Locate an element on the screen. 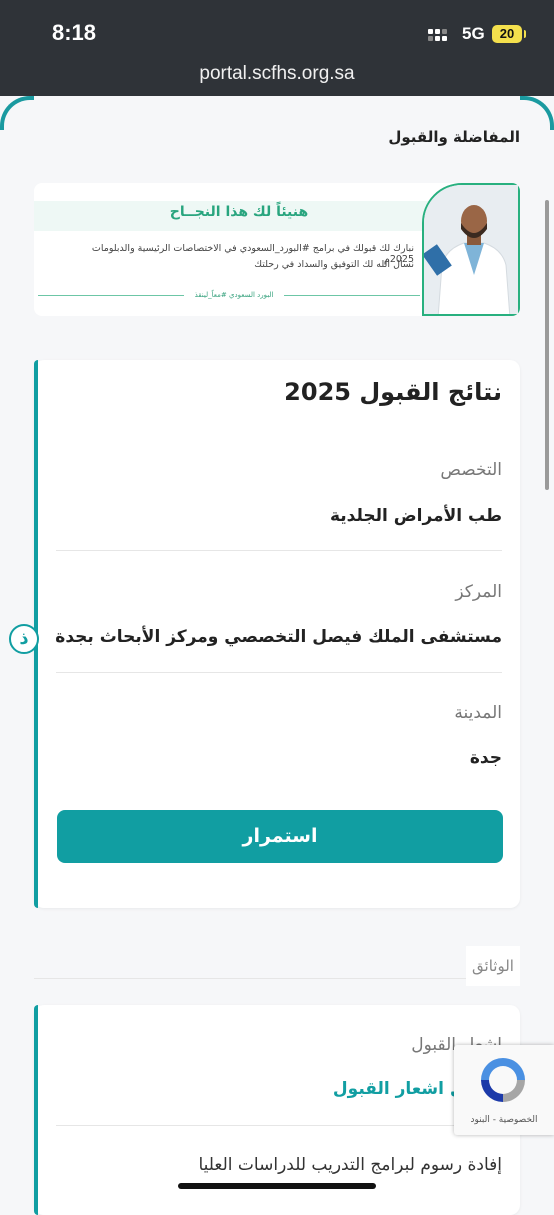 The width and height of the screenshot is (554, 1215). continue-button: استمرار is located at coordinates (280, 836).